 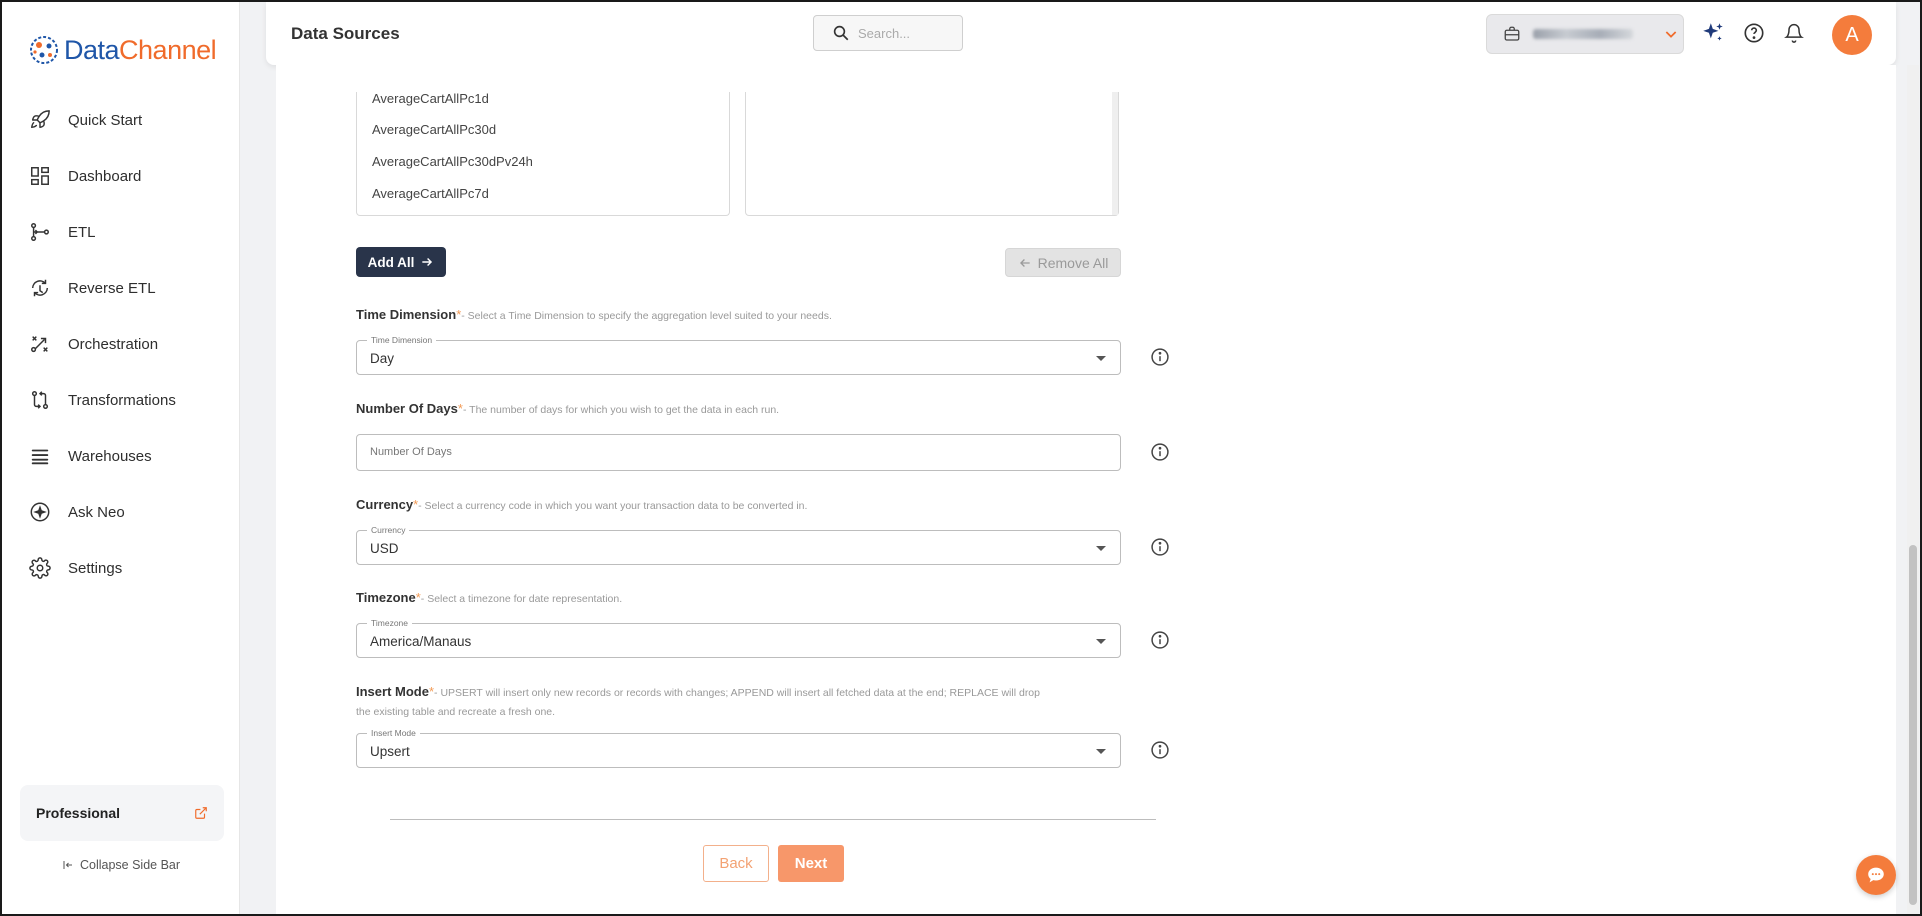 What do you see at coordinates (1852, 35) in the screenshot?
I see `avatar: A` at bounding box center [1852, 35].